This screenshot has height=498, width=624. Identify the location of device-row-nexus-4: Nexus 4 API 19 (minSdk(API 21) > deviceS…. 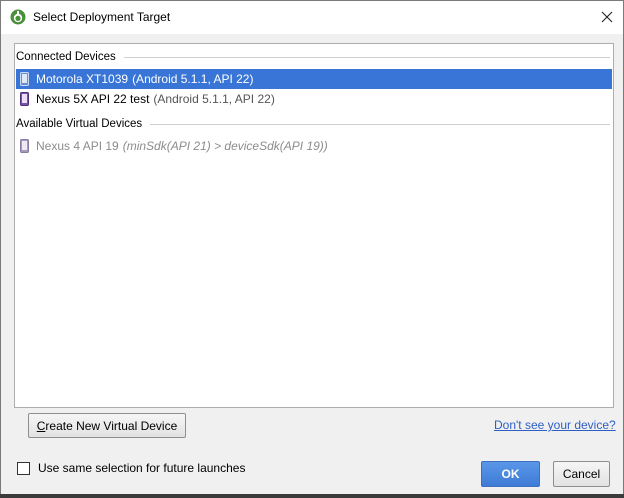
(314, 146).